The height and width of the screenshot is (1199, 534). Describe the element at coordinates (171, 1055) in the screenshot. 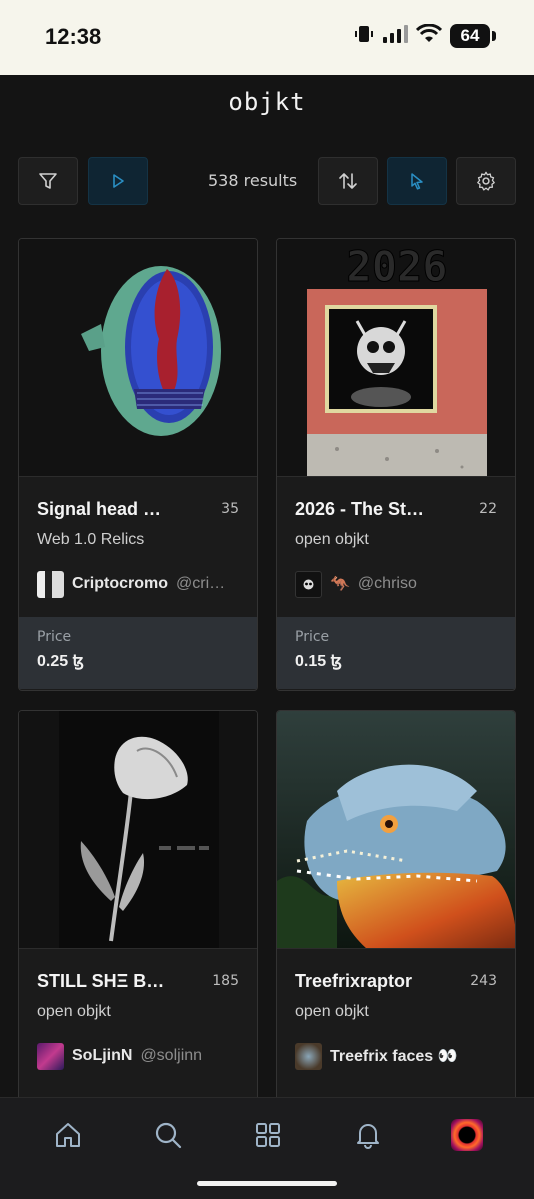

I see `creator-handle: @soljinn` at that location.